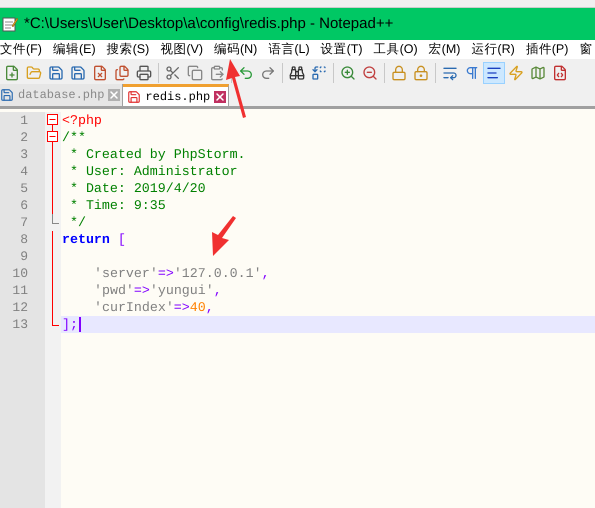 The height and width of the screenshot is (508, 595). What do you see at coordinates (12, 72) in the screenshot?
I see `new-file-icon` at bounding box center [12, 72].